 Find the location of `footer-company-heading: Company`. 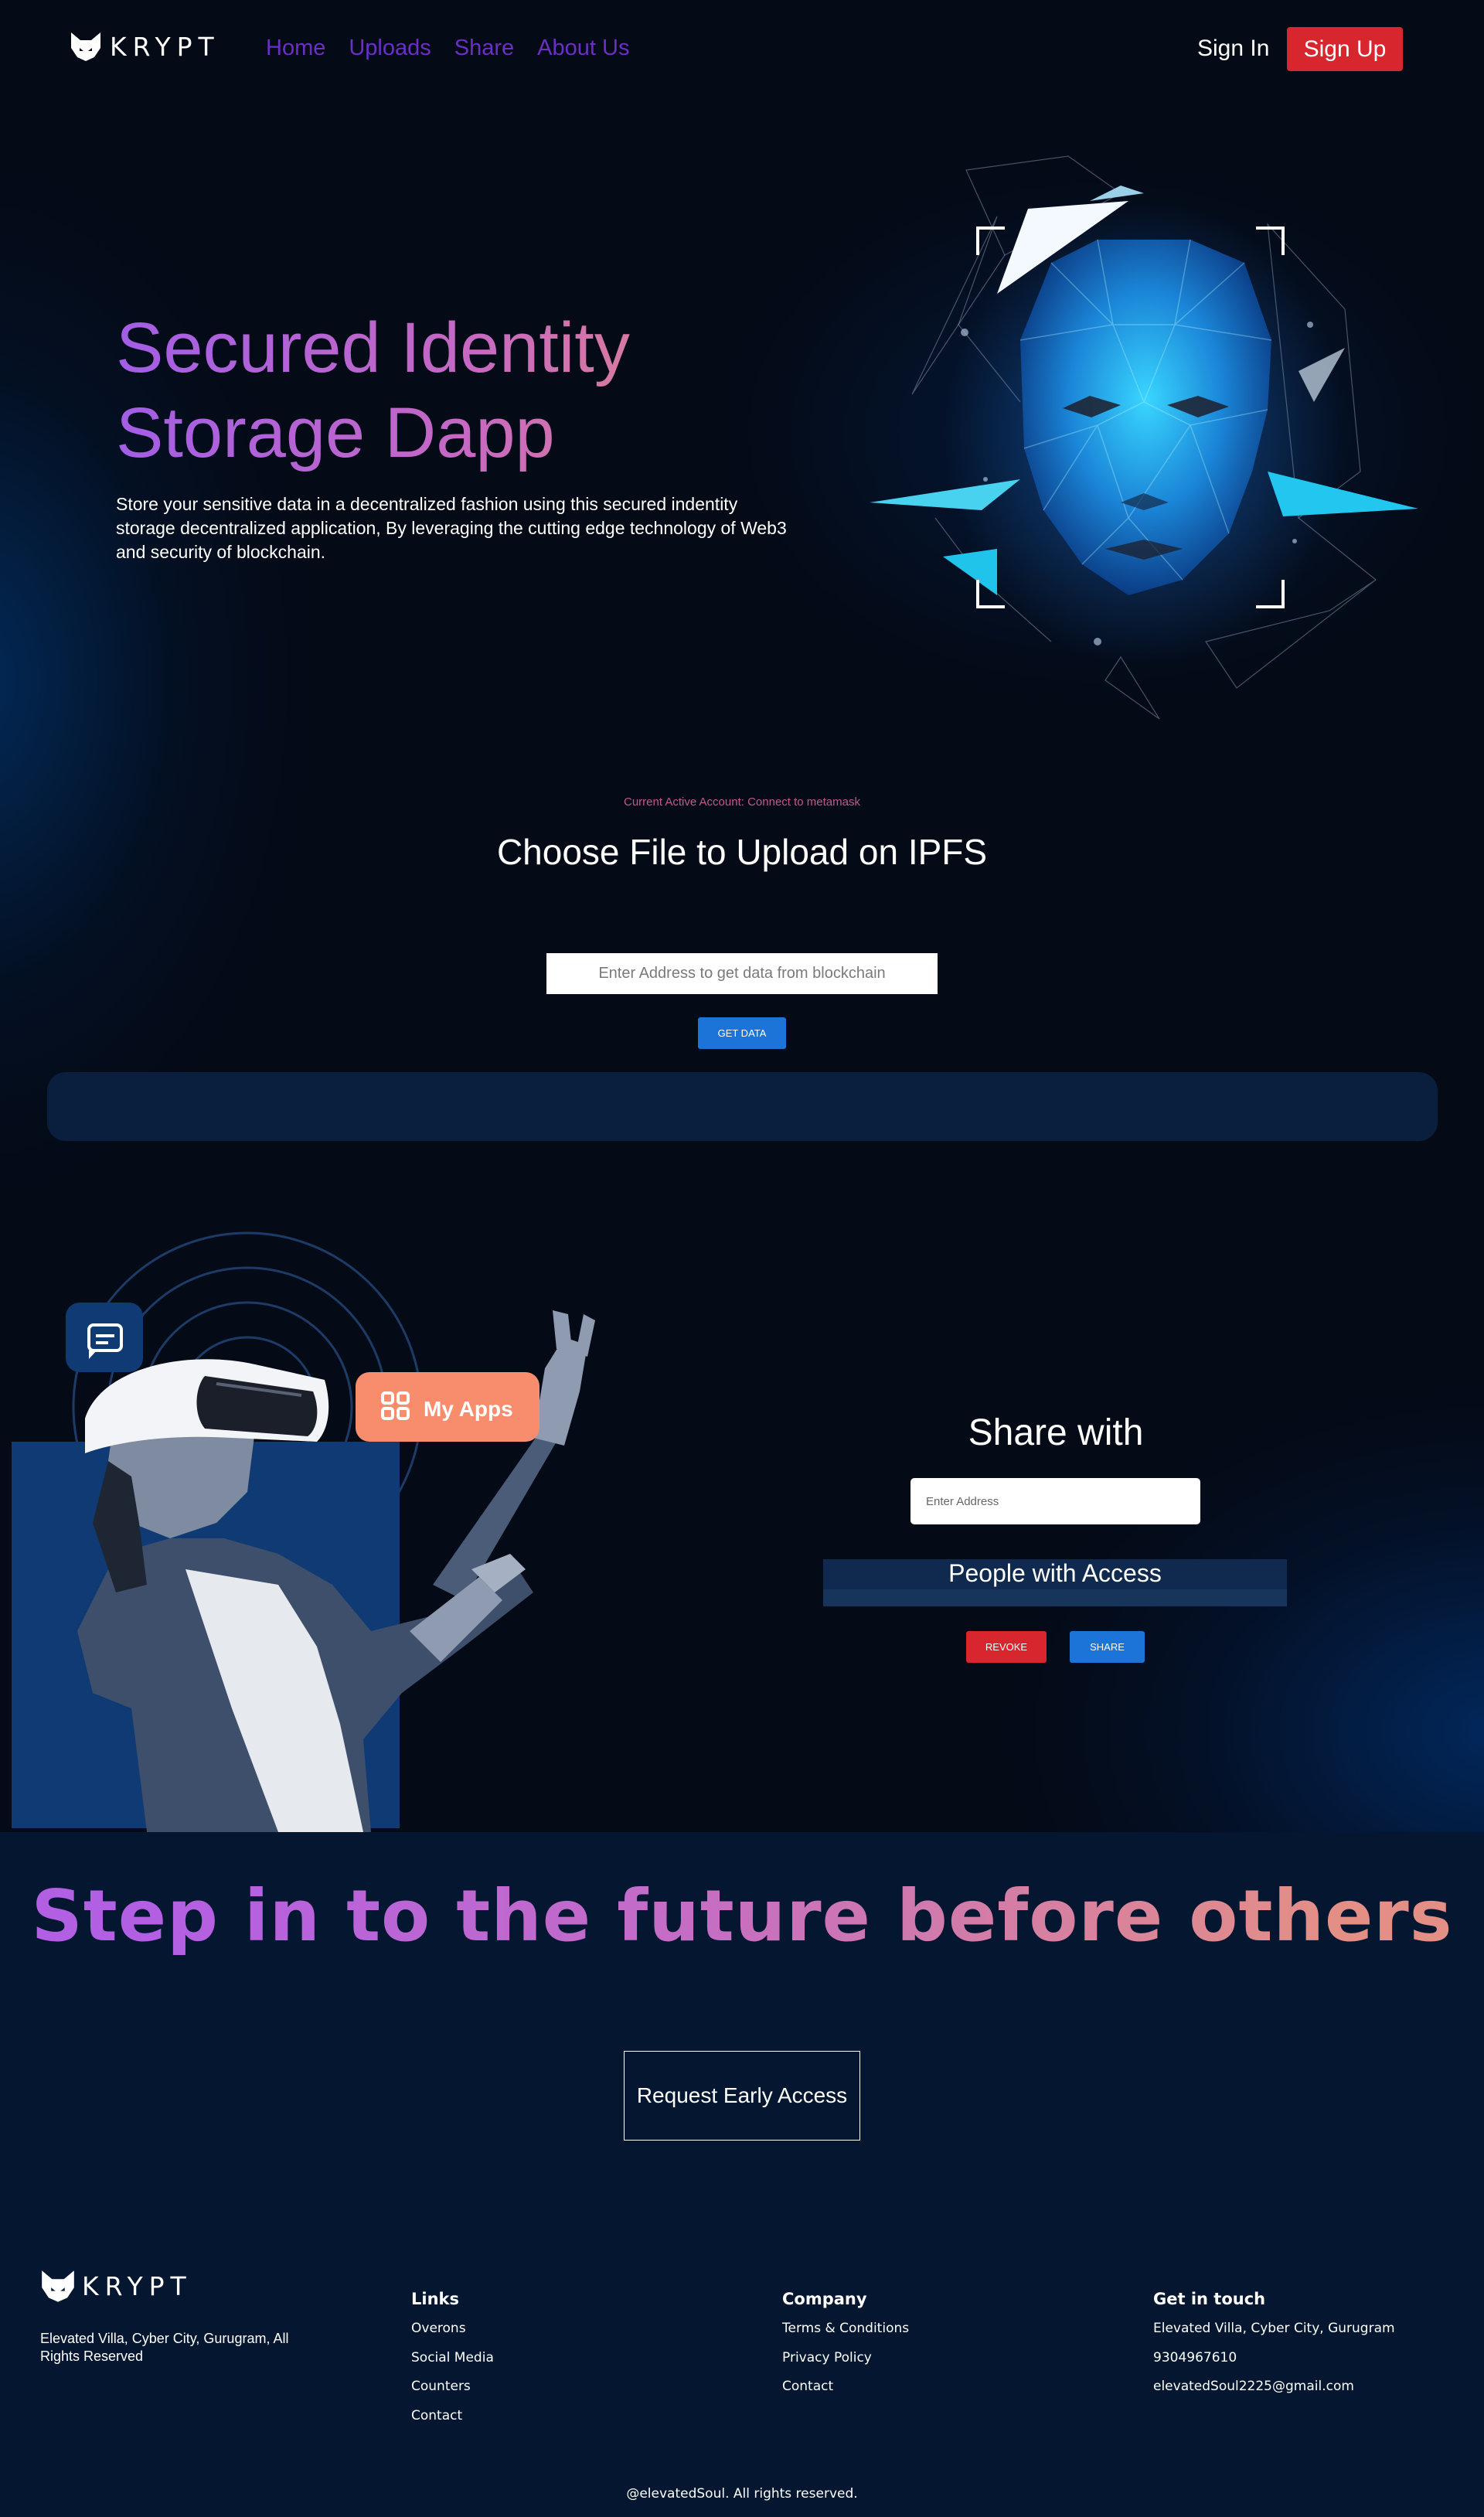

footer-company-heading: Company is located at coordinates (824, 2299).